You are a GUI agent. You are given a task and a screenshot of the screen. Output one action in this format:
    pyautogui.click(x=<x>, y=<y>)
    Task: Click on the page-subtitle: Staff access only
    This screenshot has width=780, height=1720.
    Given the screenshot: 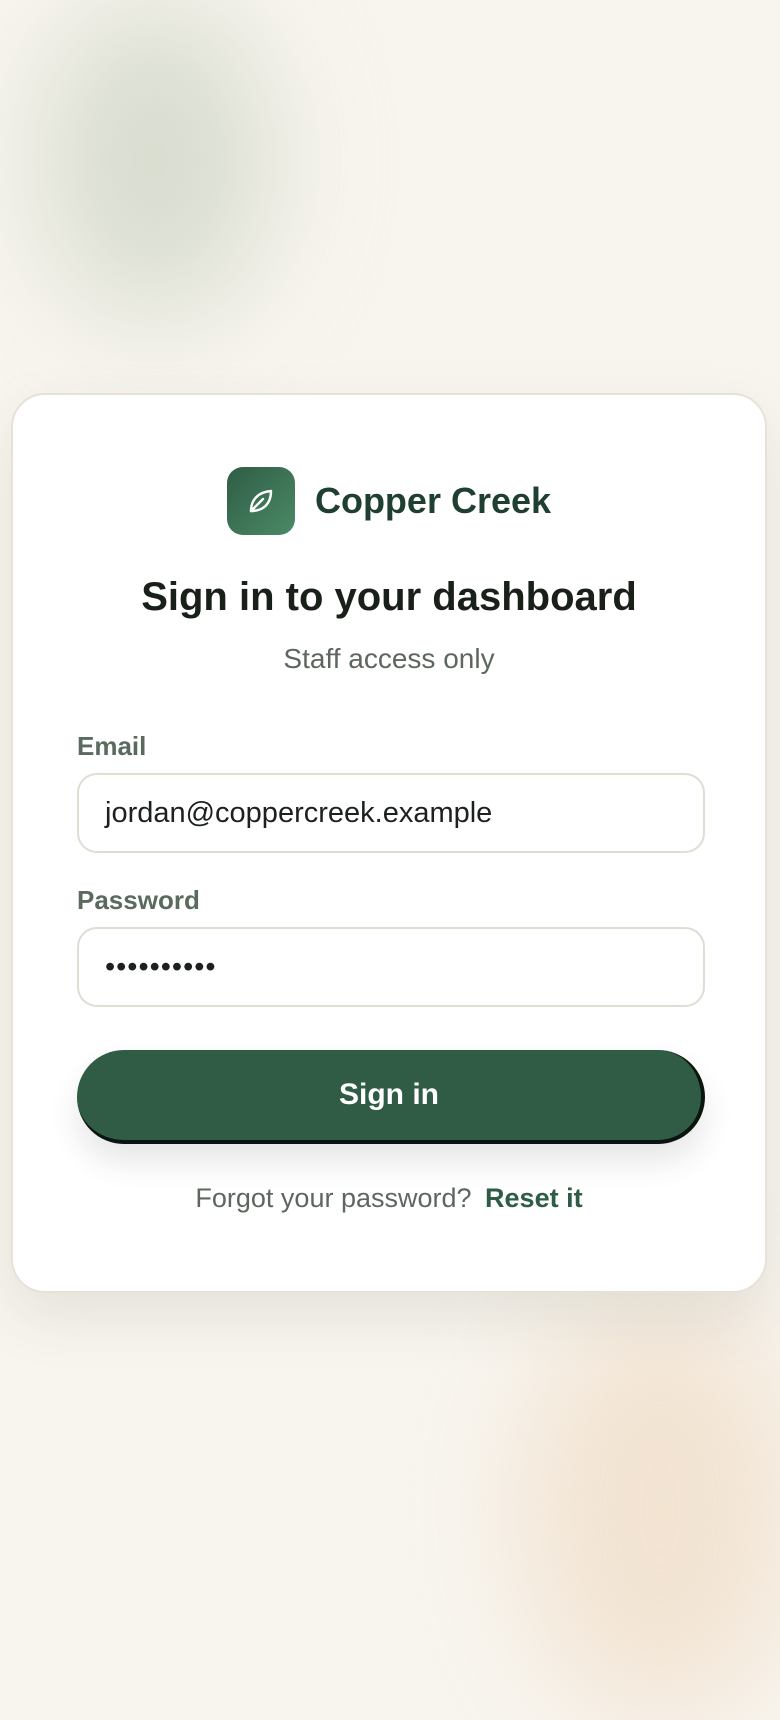 What is the action you would take?
    pyautogui.click(x=389, y=658)
    